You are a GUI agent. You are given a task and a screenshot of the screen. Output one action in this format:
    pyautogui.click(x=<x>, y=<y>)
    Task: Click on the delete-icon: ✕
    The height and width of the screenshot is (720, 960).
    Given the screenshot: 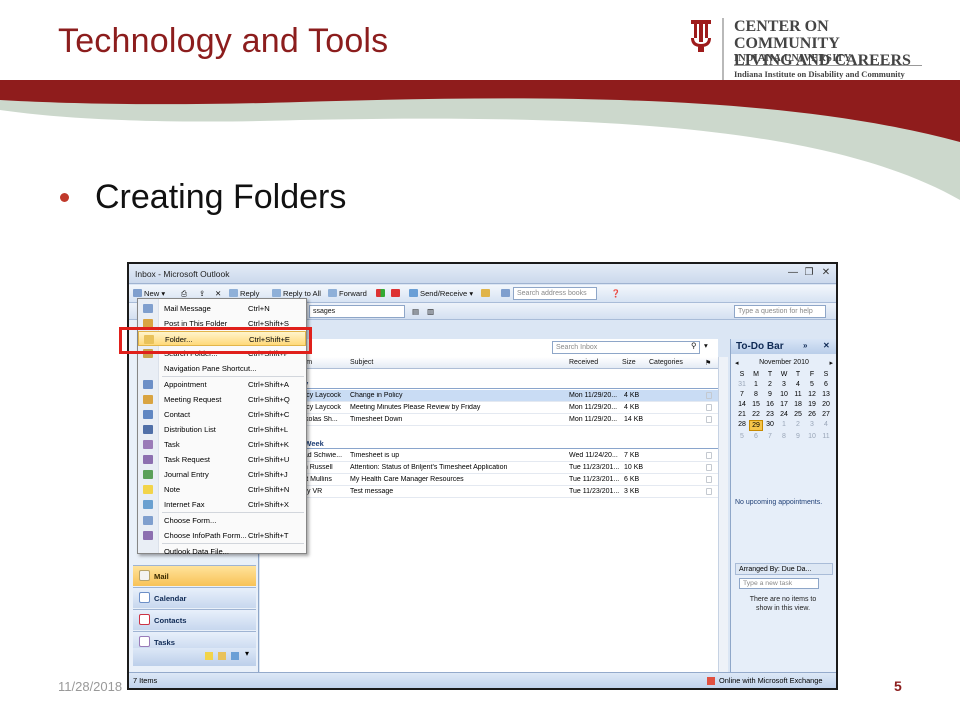 What is the action you would take?
    pyautogui.click(x=218, y=293)
    